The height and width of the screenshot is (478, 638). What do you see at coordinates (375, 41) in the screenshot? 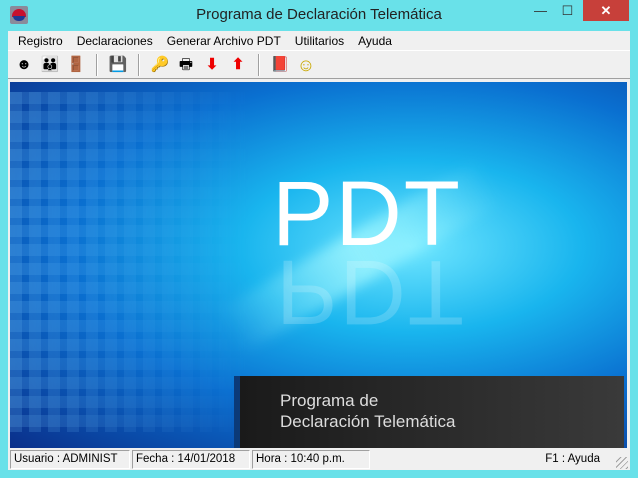
I see `menu-ayuda: Ayuda` at bounding box center [375, 41].